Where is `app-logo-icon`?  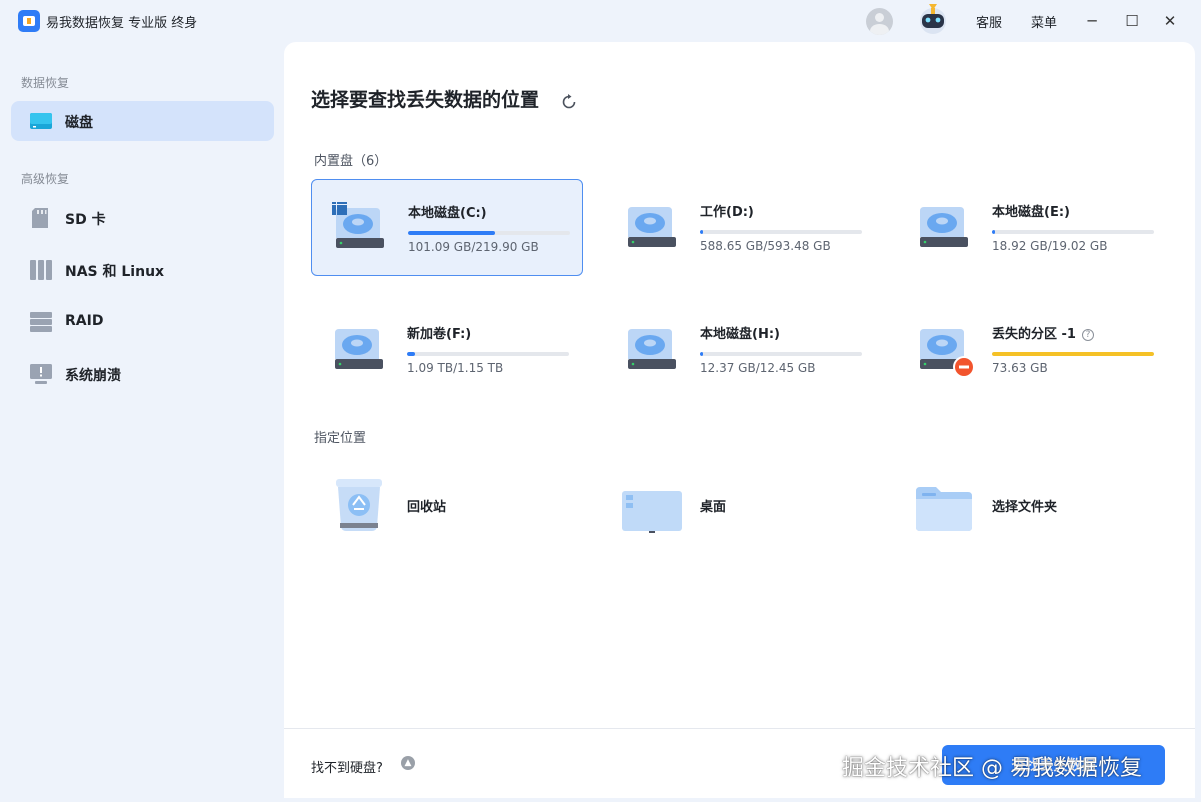 app-logo-icon is located at coordinates (29, 21).